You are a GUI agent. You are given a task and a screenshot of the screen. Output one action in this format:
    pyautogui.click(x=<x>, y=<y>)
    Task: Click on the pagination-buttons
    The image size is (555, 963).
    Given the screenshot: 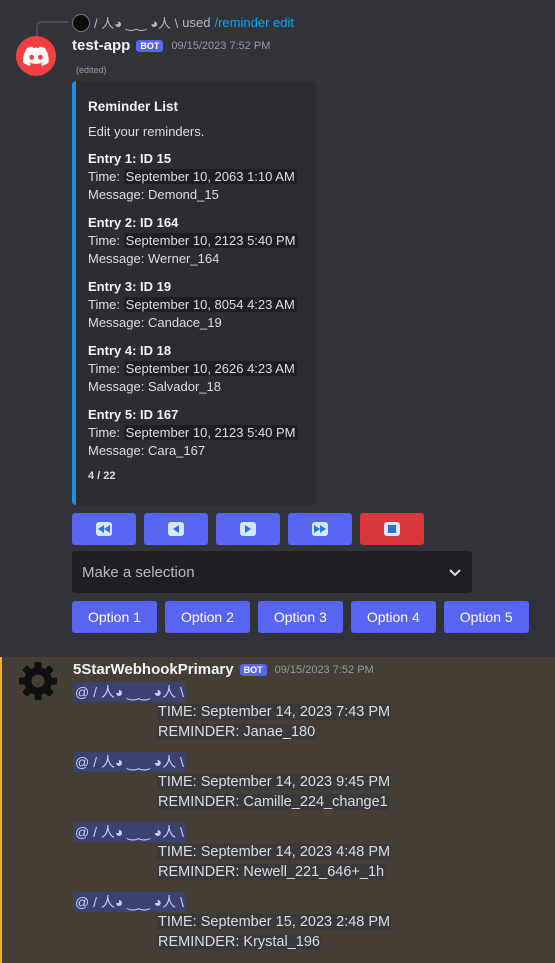 What is the action you would take?
    pyautogui.click(x=248, y=529)
    